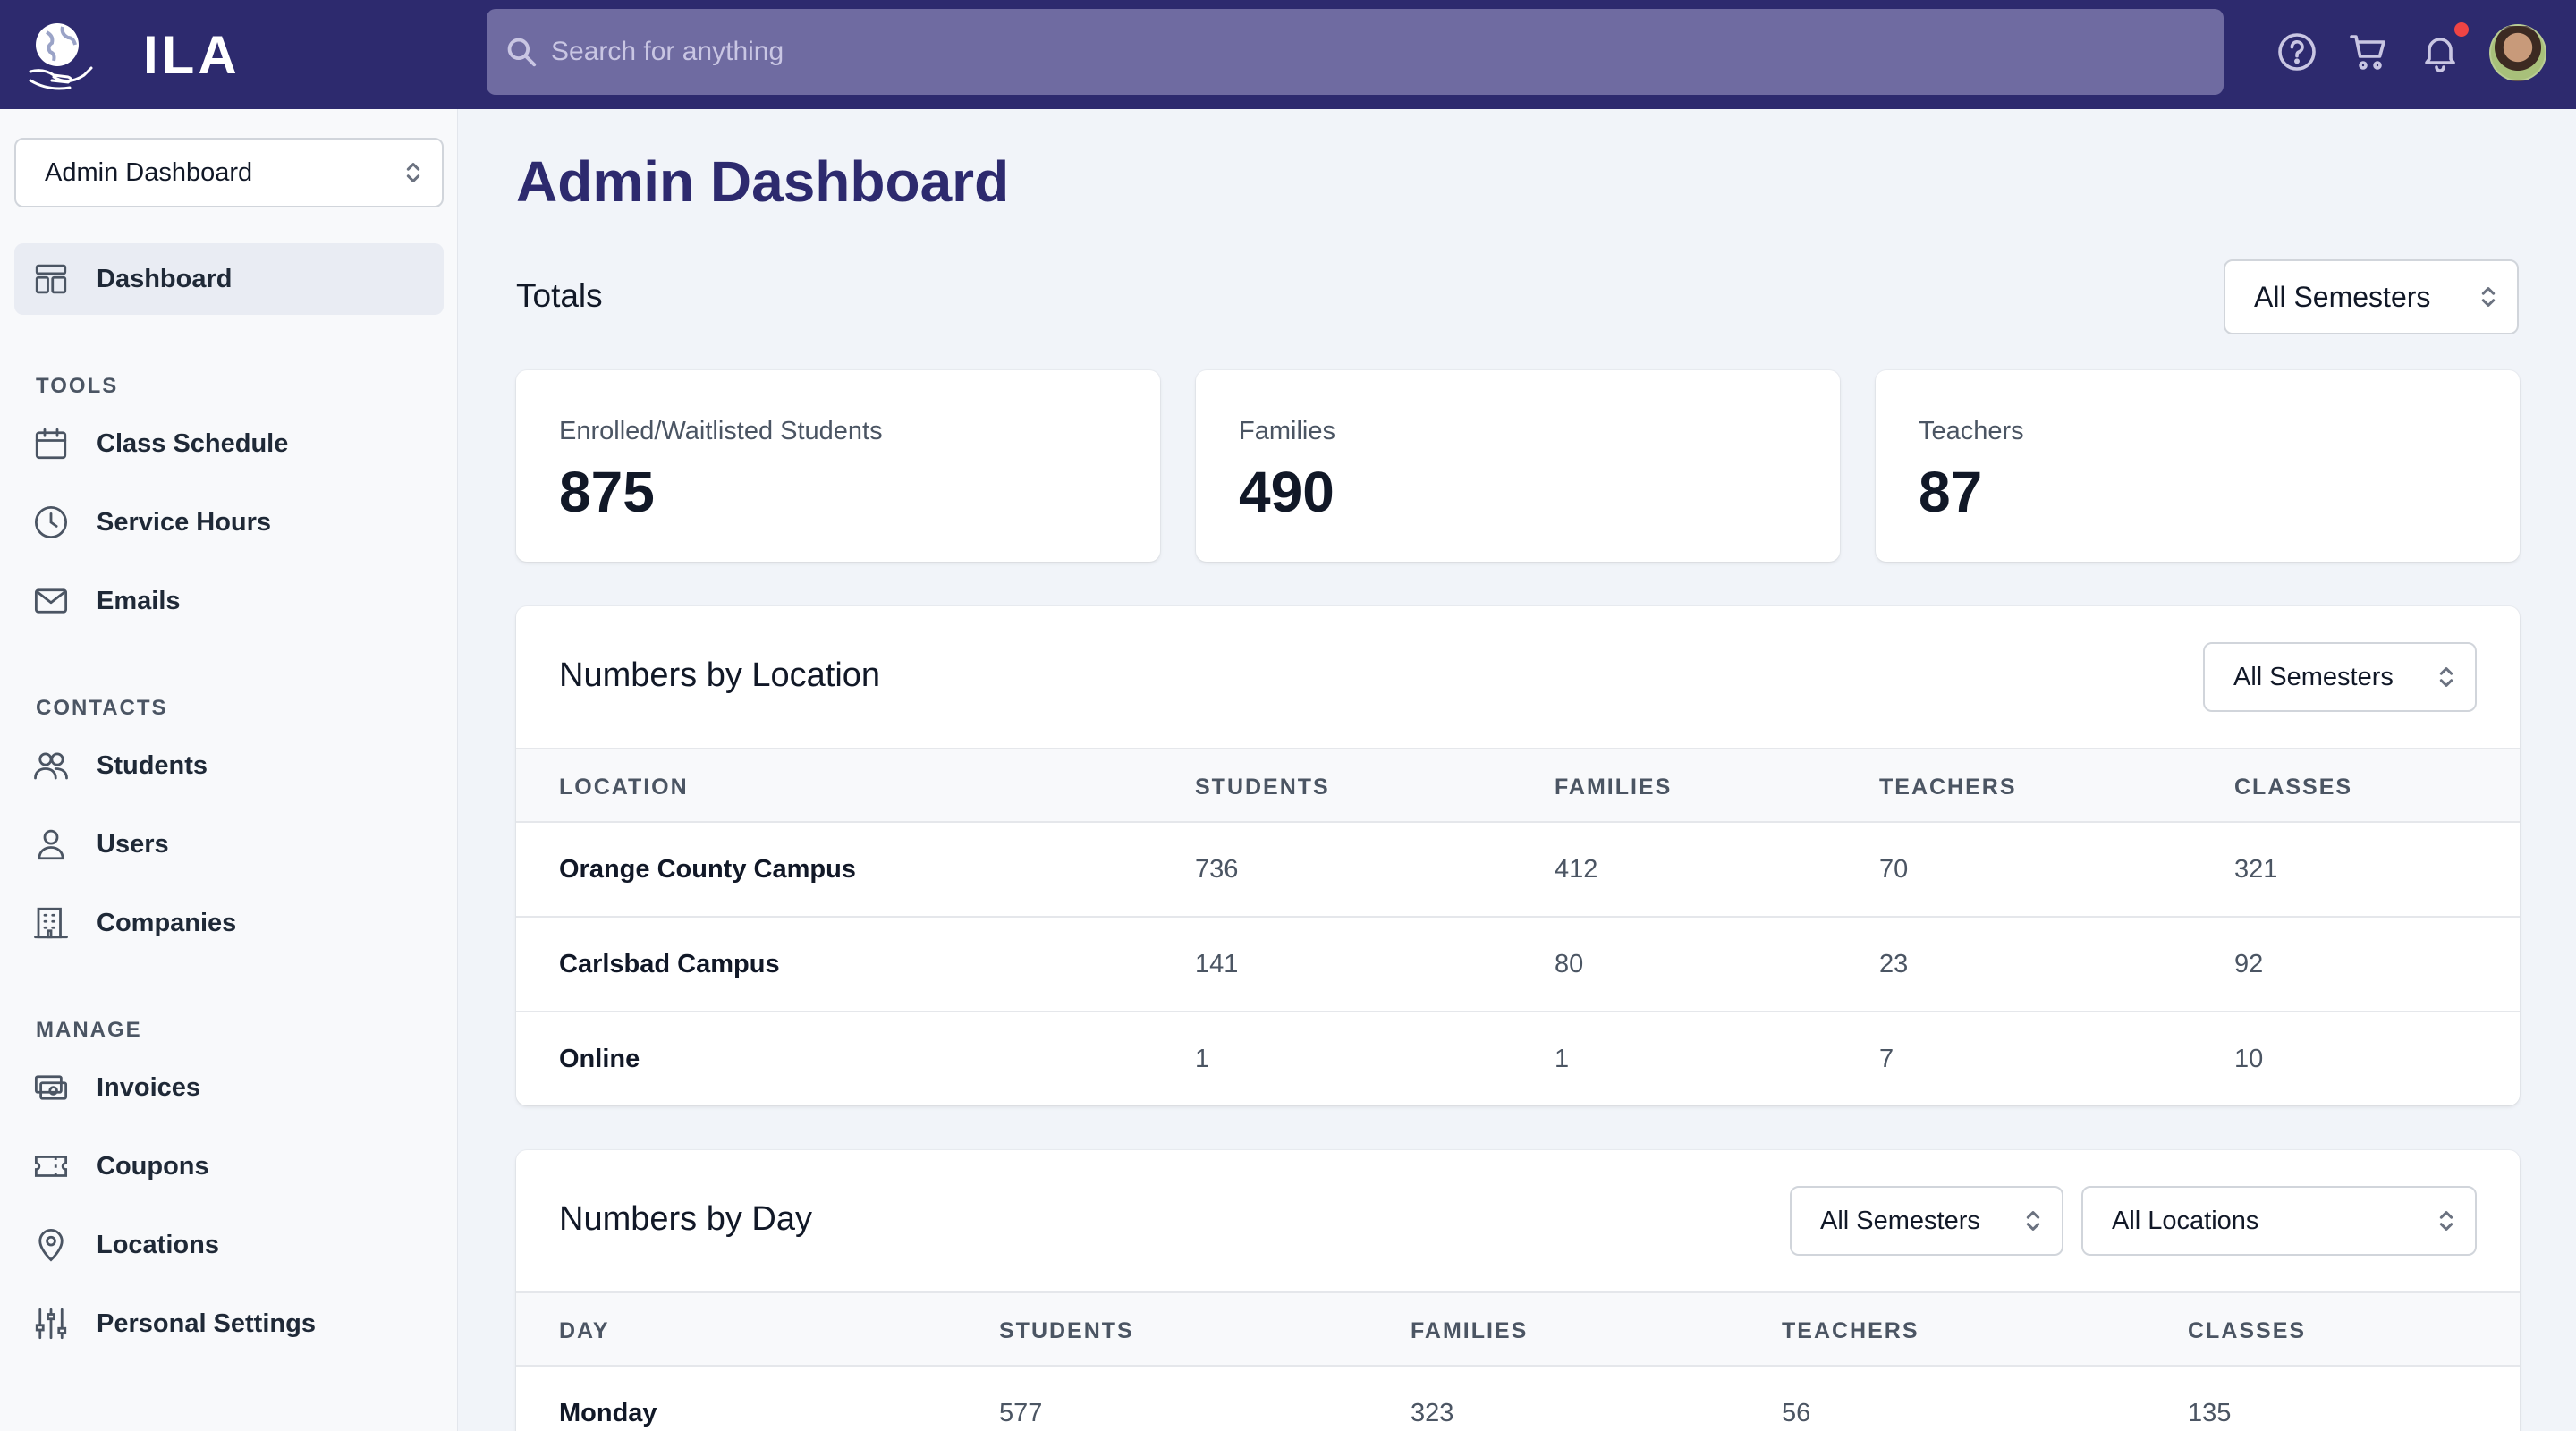 The width and height of the screenshot is (2576, 1431). What do you see at coordinates (1432, 1413) in the screenshot?
I see `cell-families: 323` at bounding box center [1432, 1413].